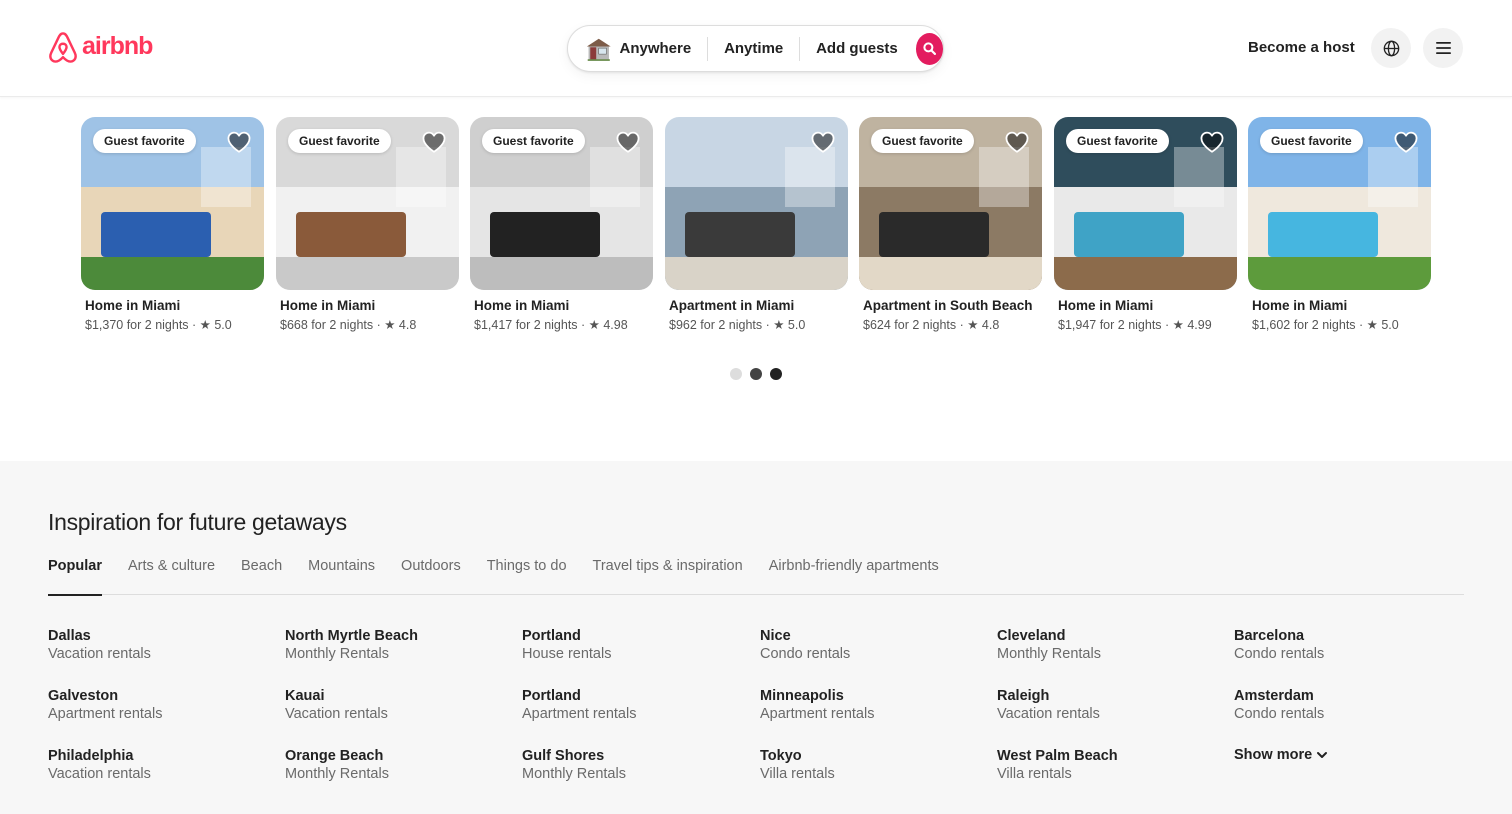 The image size is (1512, 814). I want to click on tab-popular: Popular, so click(75, 577).